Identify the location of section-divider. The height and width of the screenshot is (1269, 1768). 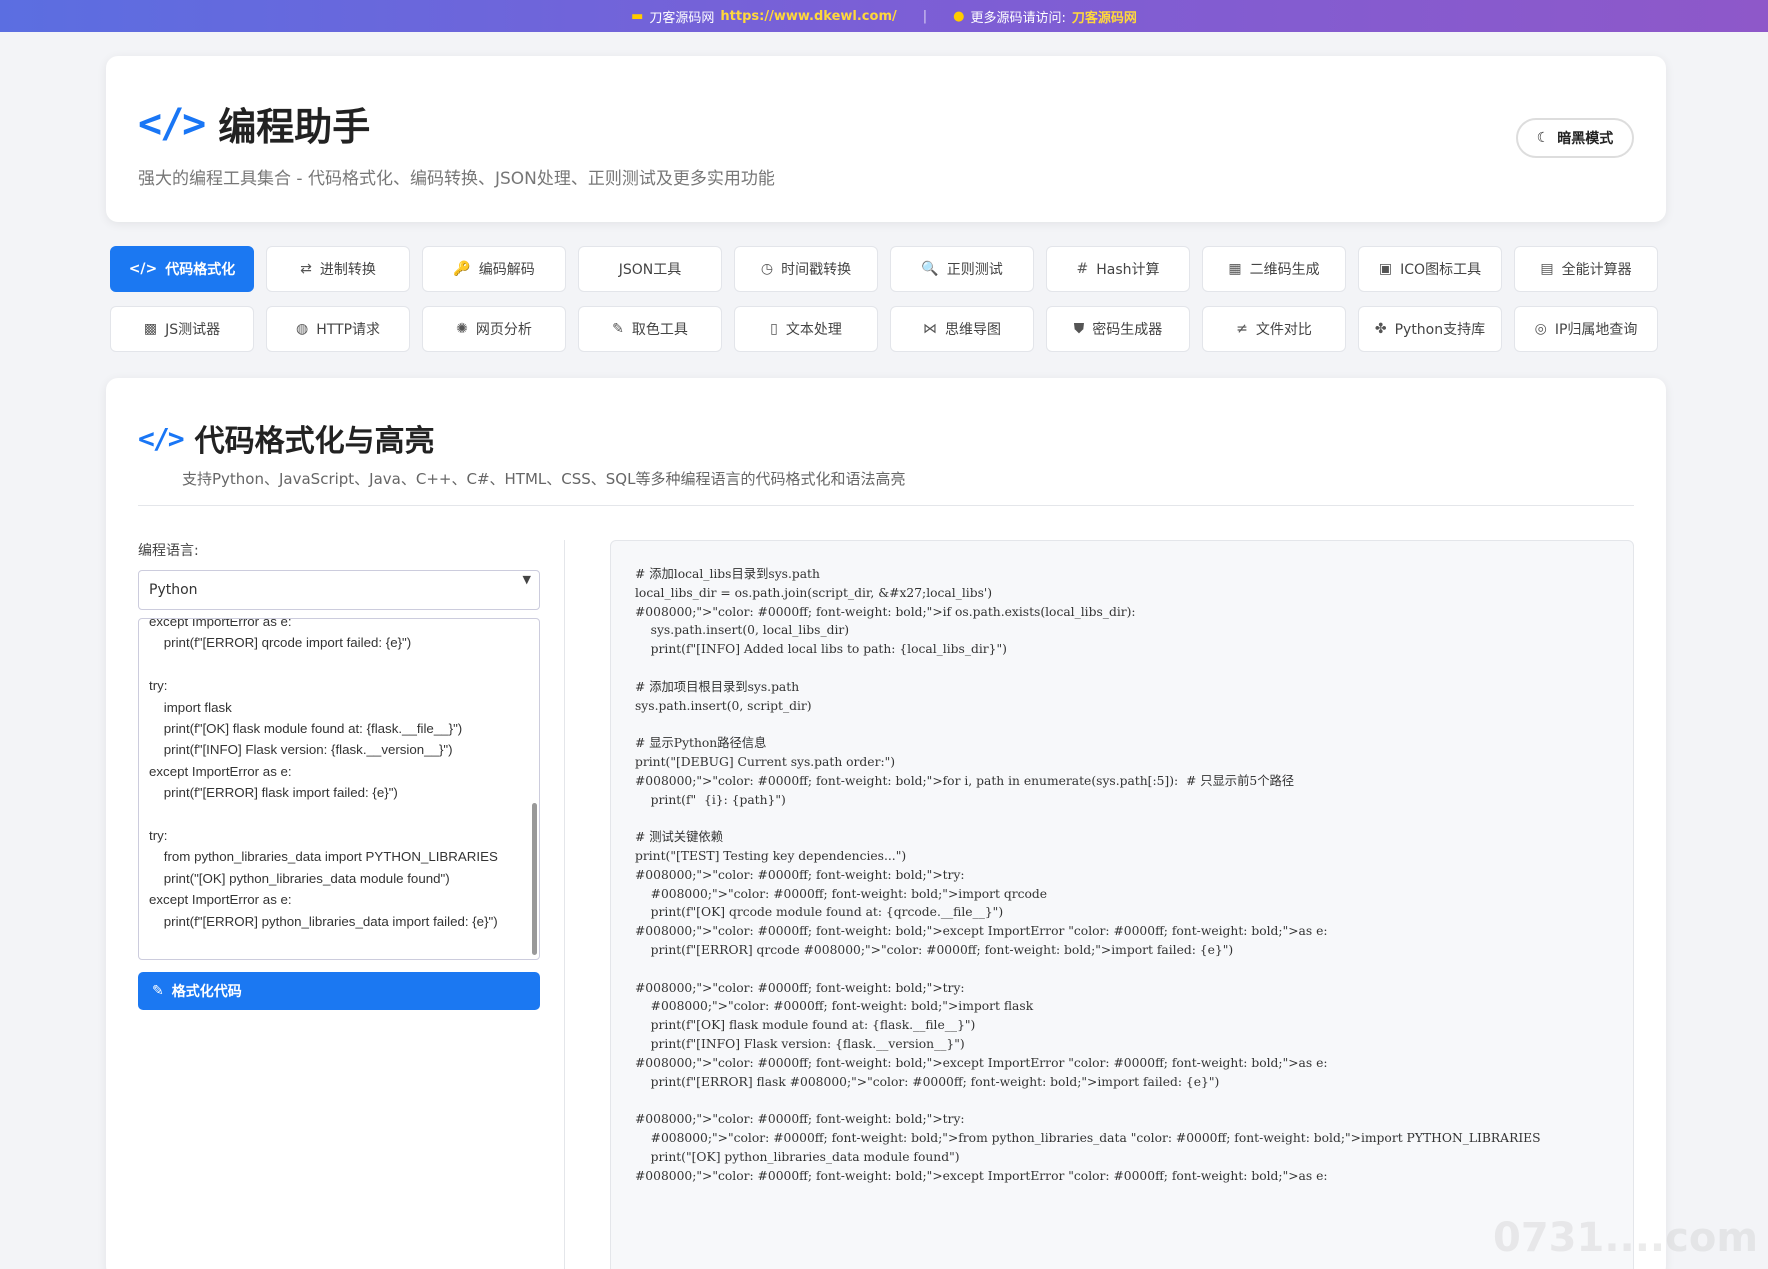
(886, 505).